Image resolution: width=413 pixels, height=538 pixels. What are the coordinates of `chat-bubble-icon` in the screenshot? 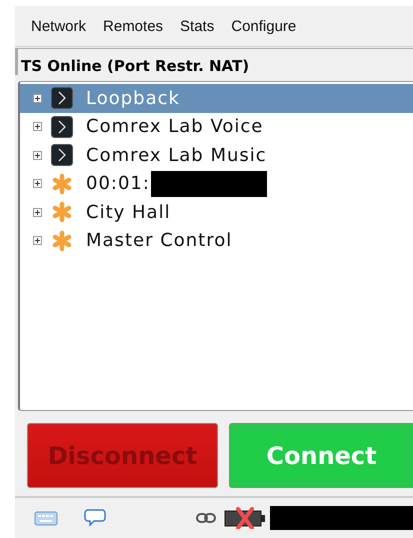 It's located at (95, 518).